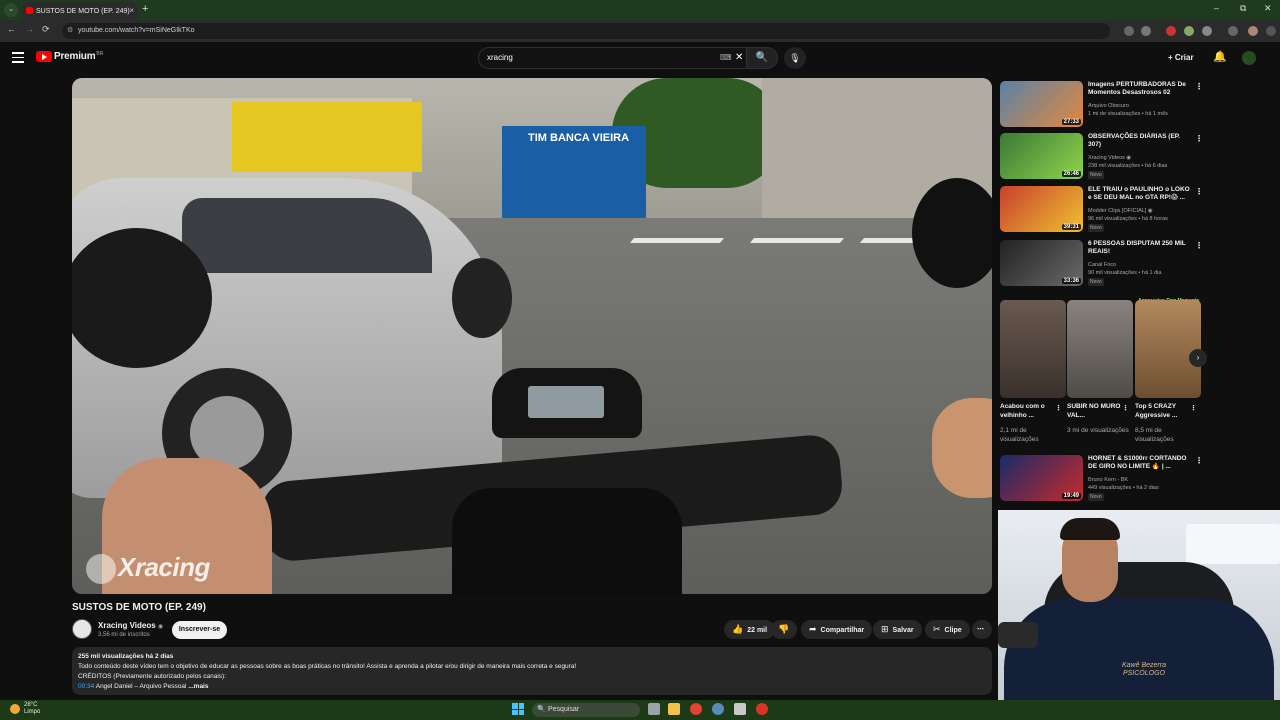 The height and width of the screenshot is (720, 1280). Describe the element at coordinates (726, 57) in the screenshot. I see `keyboard-icon: ⌨` at that location.